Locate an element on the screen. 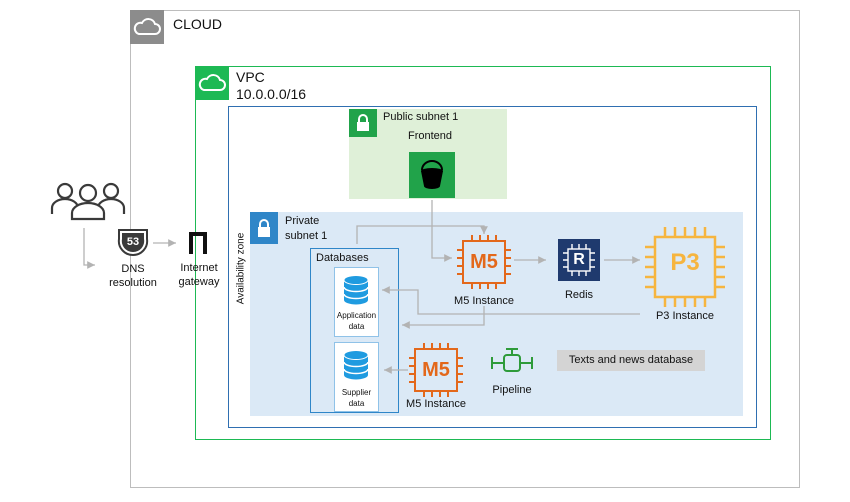  pipeline-icon is located at coordinates (512, 365).